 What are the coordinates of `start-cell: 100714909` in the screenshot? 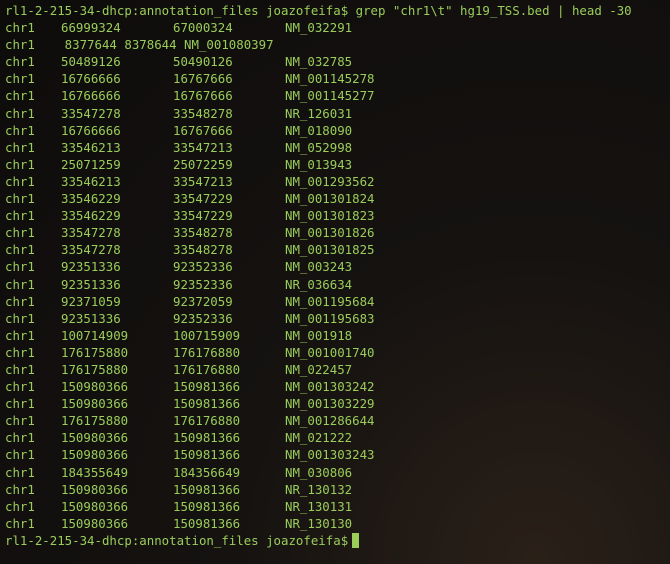 It's located at (95, 335).